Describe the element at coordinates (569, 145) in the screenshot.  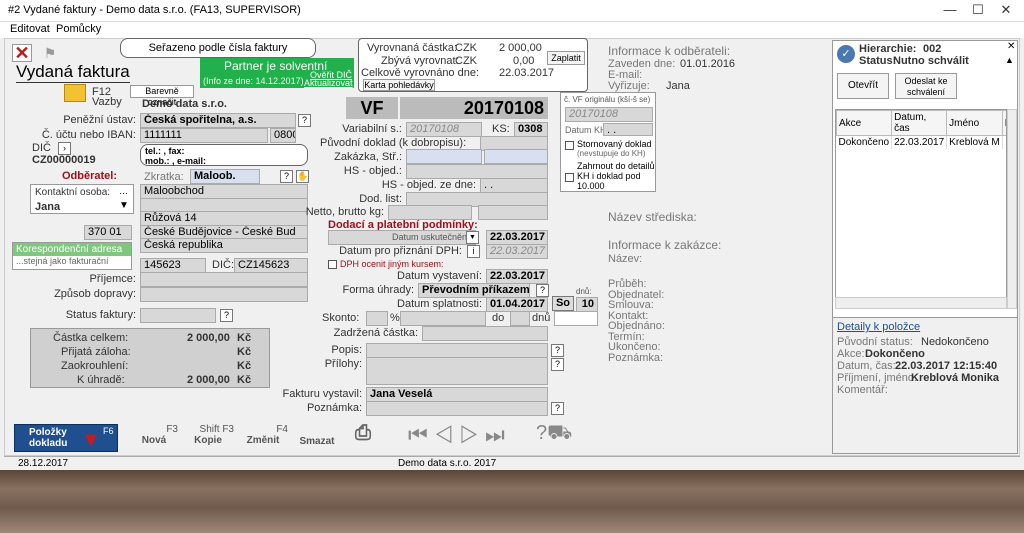
I see `storno-checkbox` at that location.